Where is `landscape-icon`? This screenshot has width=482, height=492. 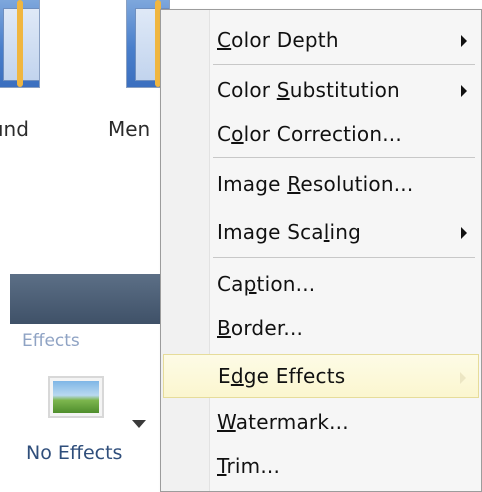 landscape-icon is located at coordinates (76, 397).